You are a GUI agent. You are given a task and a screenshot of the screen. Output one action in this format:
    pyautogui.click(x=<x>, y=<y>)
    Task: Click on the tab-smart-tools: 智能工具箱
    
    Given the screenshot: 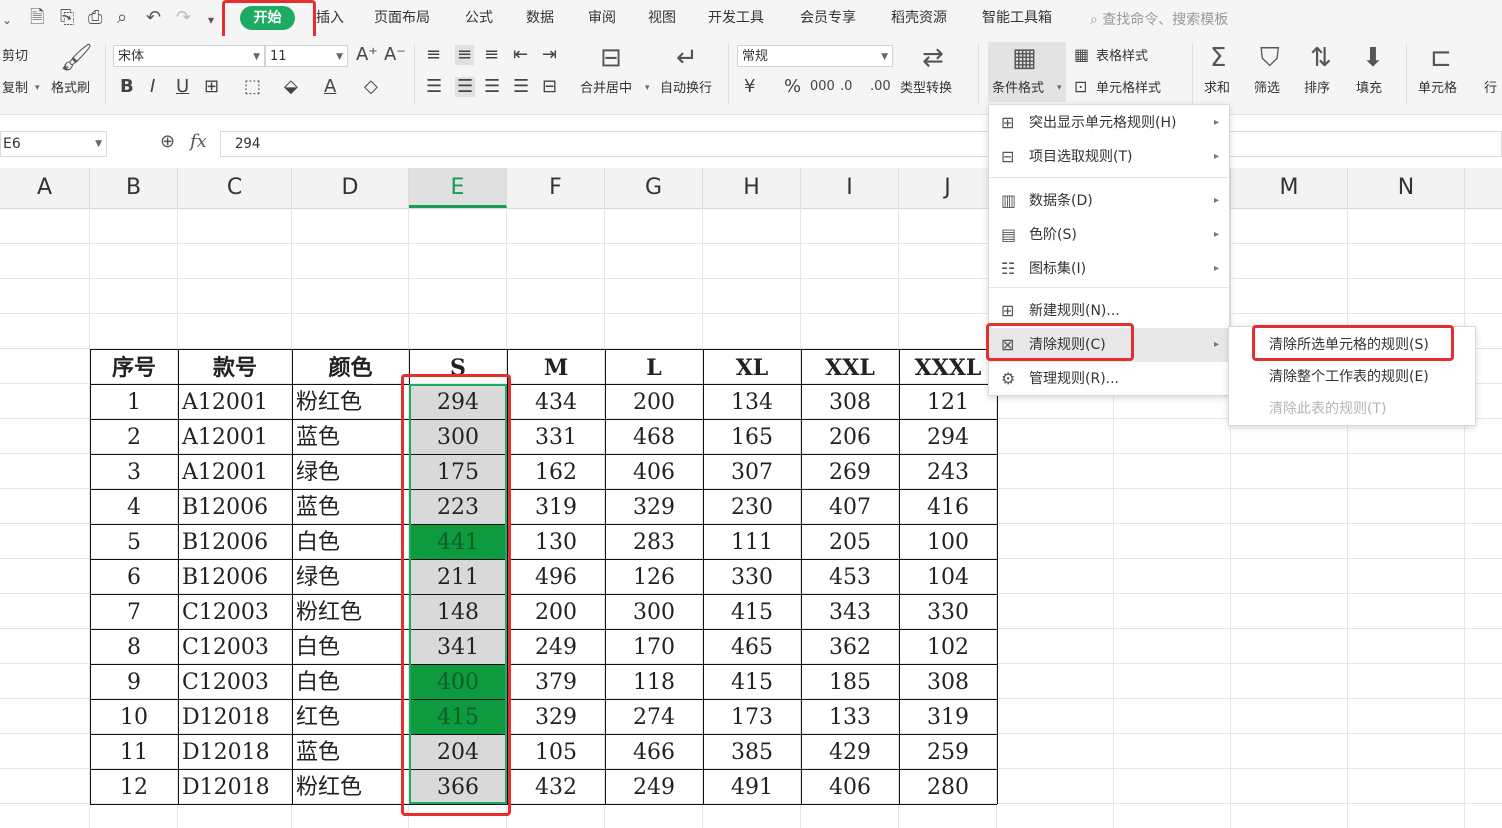 What is the action you would take?
    pyautogui.click(x=1017, y=18)
    